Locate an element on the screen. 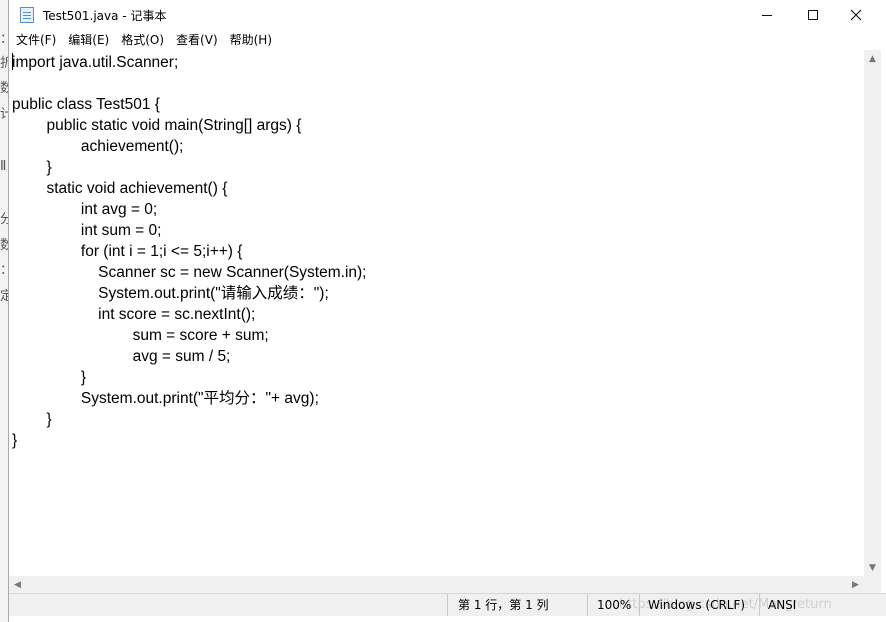 The width and height of the screenshot is (886, 622). window-title: Test501.java - 记事本 is located at coordinates (105, 15).